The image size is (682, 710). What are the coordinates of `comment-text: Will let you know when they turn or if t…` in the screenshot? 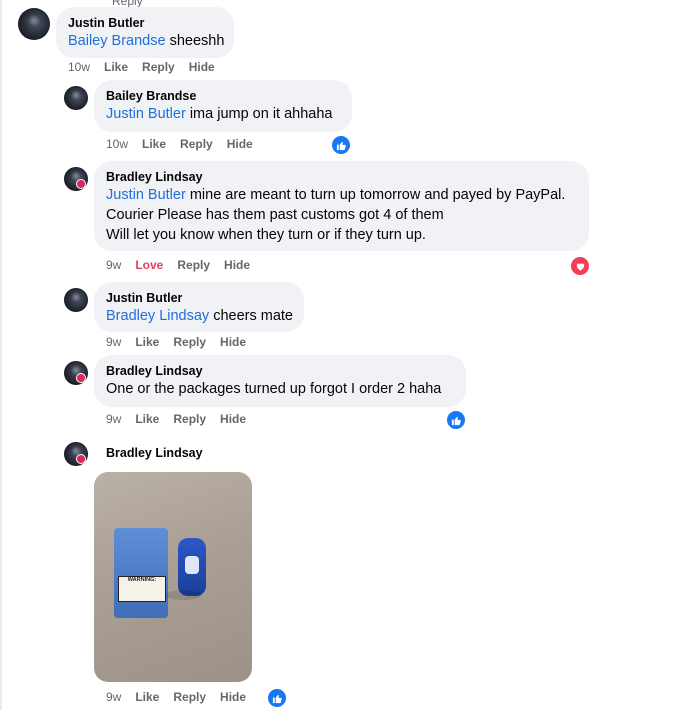 It's located at (266, 235).